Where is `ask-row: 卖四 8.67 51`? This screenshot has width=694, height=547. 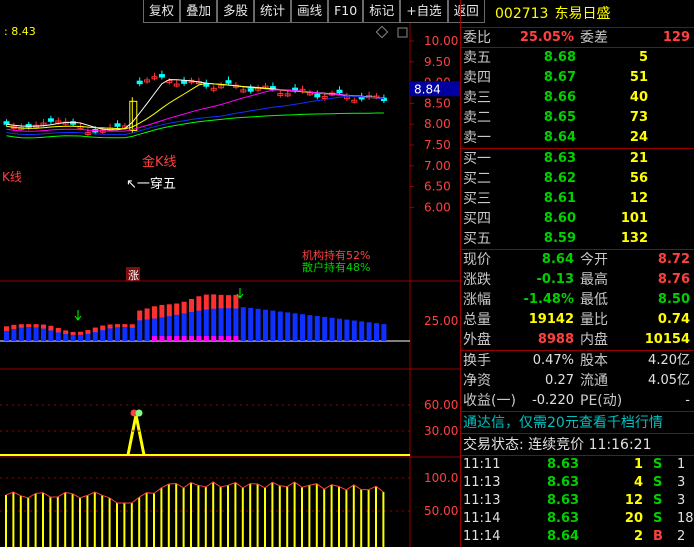
ask-row: 卖四 8.67 51 is located at coordinates (577, 78).